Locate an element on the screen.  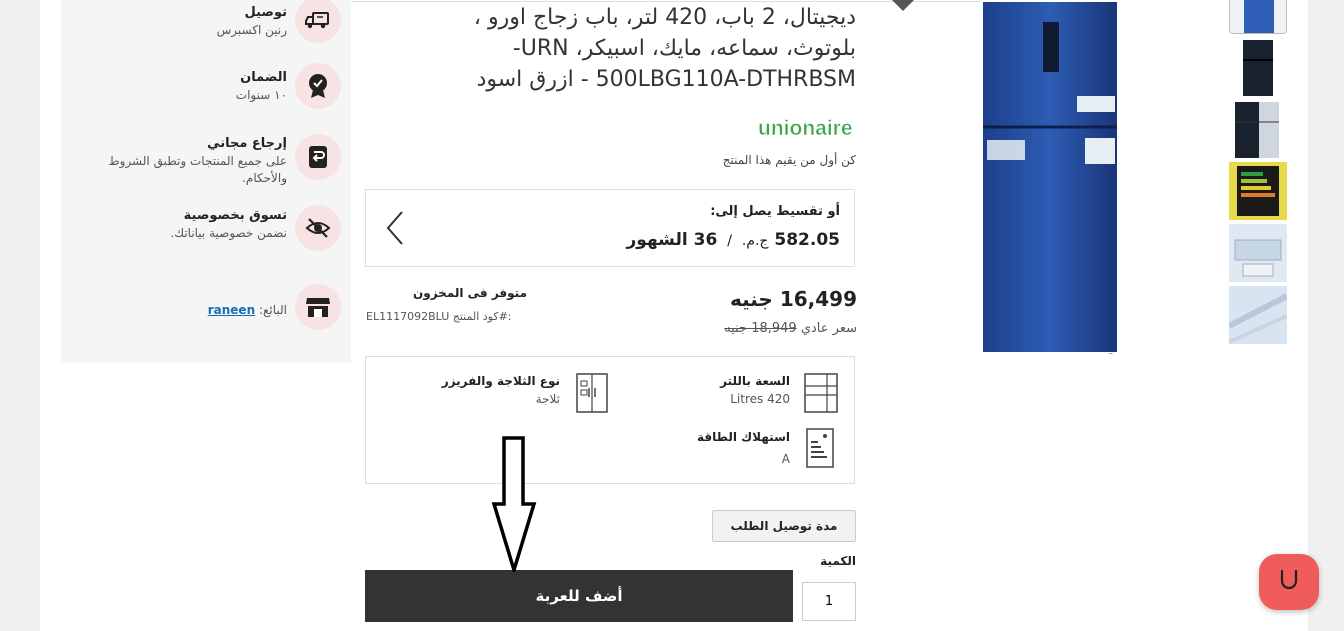
installment-amount: 582.05 is located at coordinates (807, 240).